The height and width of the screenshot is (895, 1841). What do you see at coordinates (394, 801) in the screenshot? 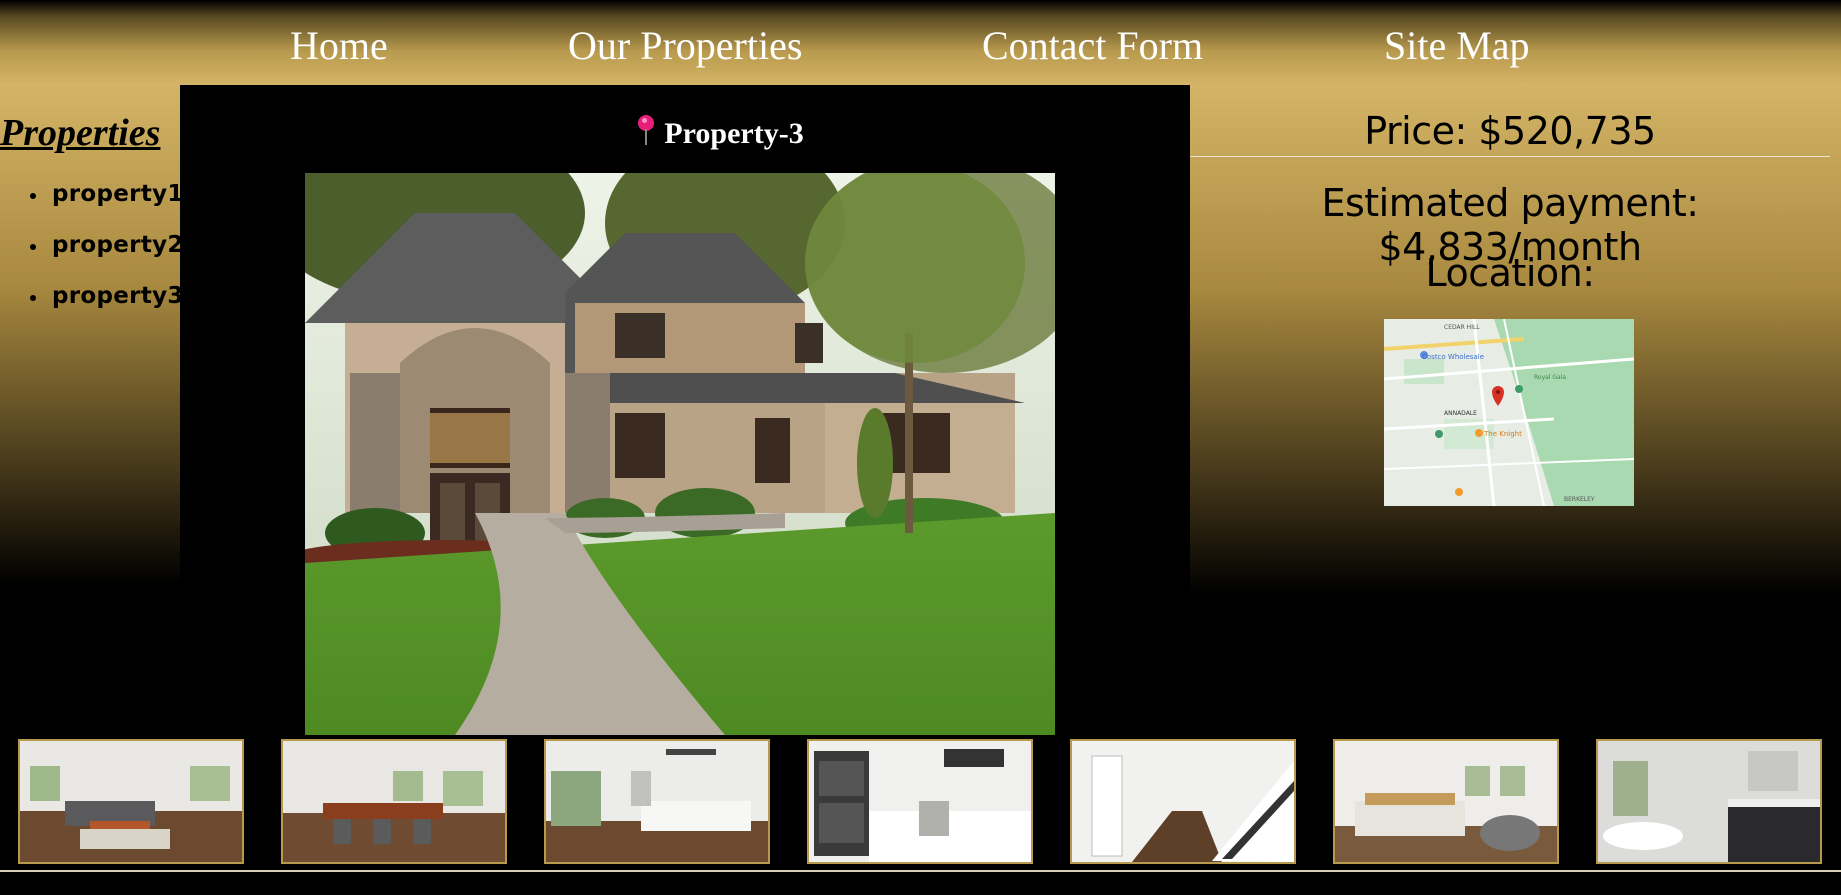
I see `thumbnail-dining-room` at bounding box center [394, 801].